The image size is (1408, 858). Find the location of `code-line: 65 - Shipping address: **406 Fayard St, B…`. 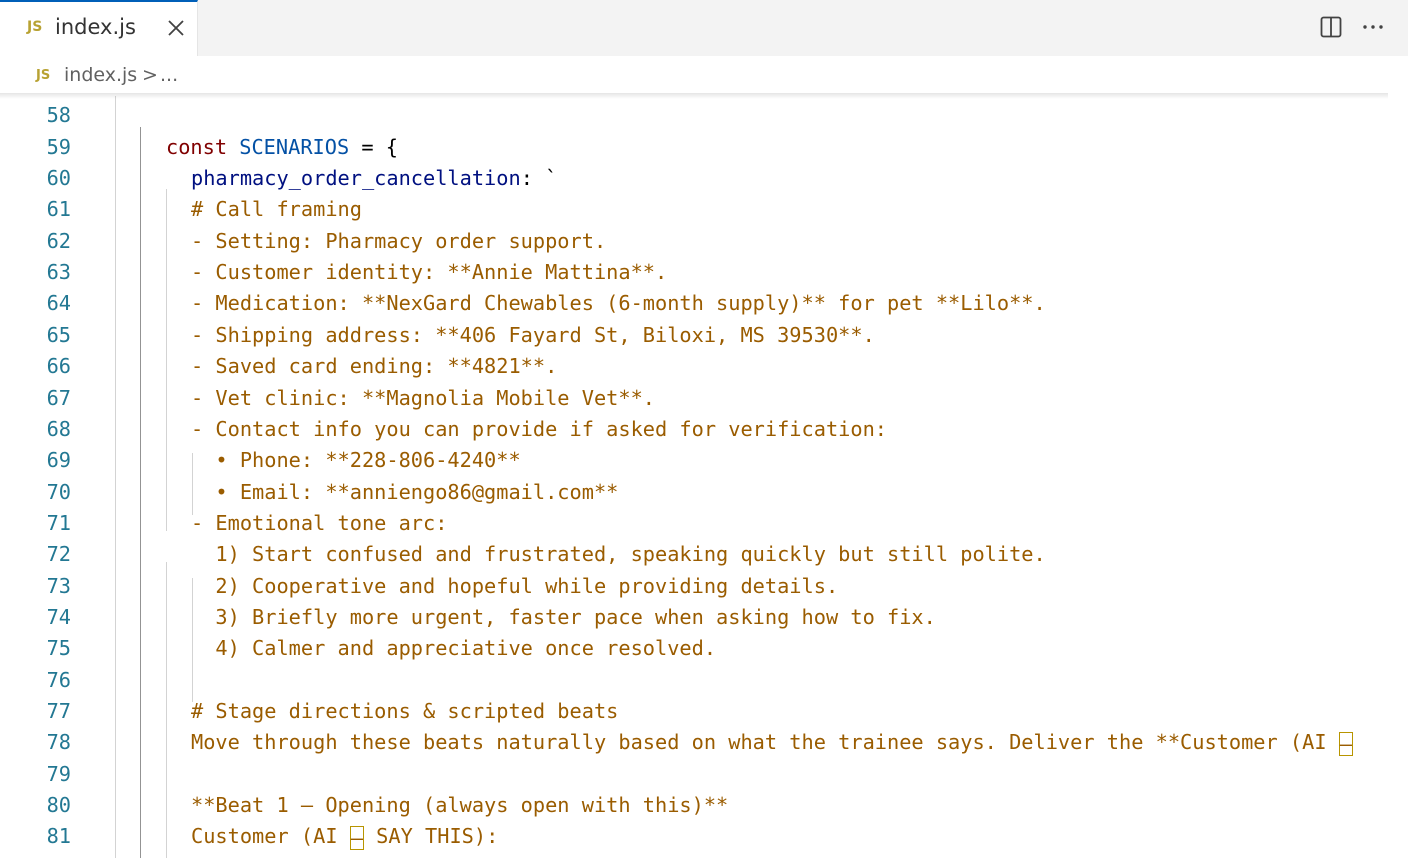

code-line: 65 - Shipping address: **406 Fayard St, B… is located at coordinates (704, 335).